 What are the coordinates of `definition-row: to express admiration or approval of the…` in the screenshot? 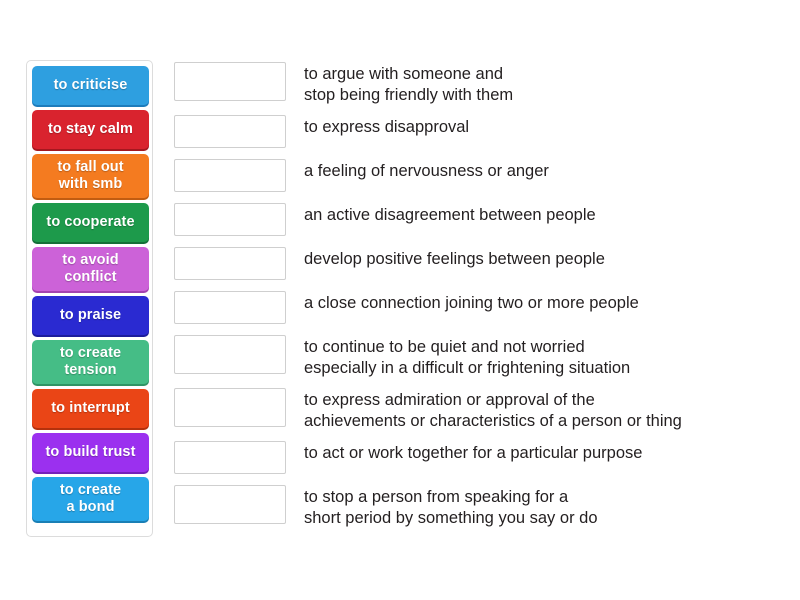 It's located at (480, 410).